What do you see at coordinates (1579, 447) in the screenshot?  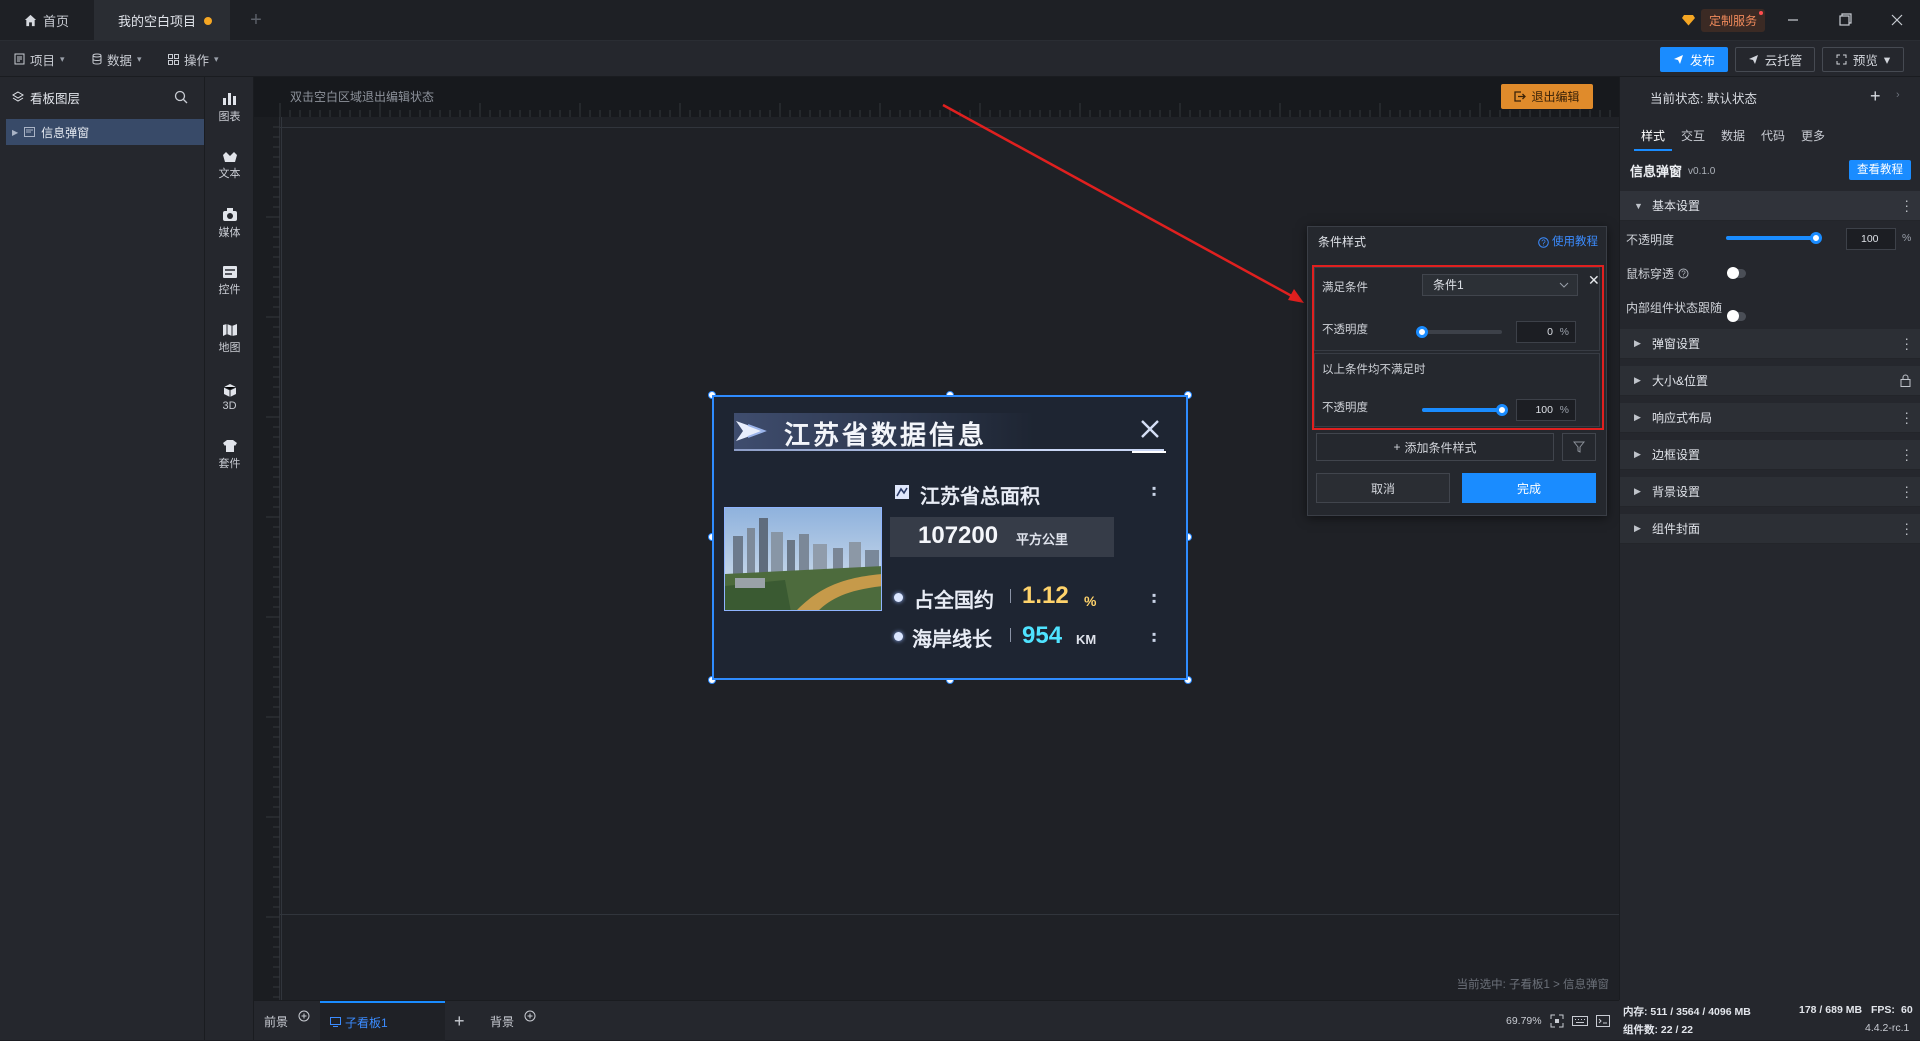 I see `filter-button` at bounding box center [1579, 447].